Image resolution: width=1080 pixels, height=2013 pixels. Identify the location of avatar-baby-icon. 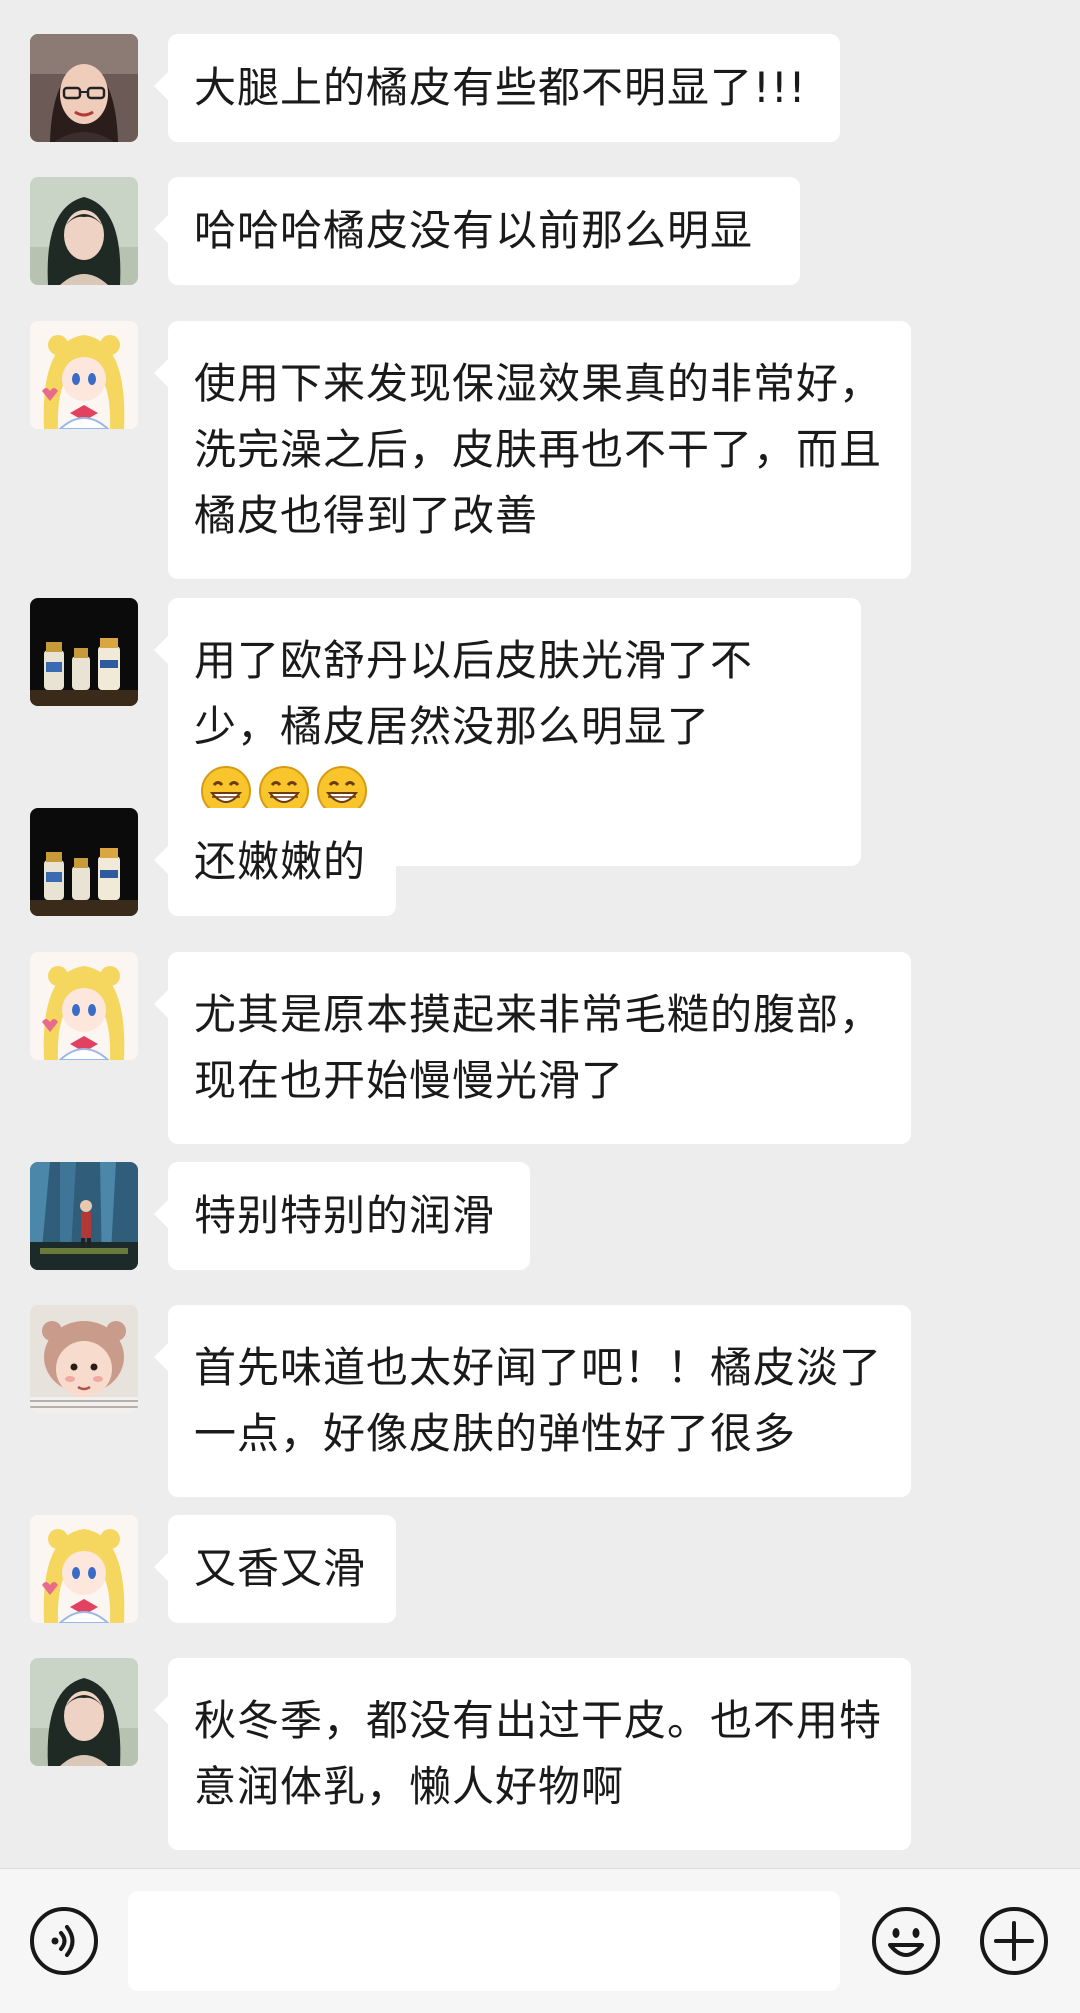
(84, 1359).